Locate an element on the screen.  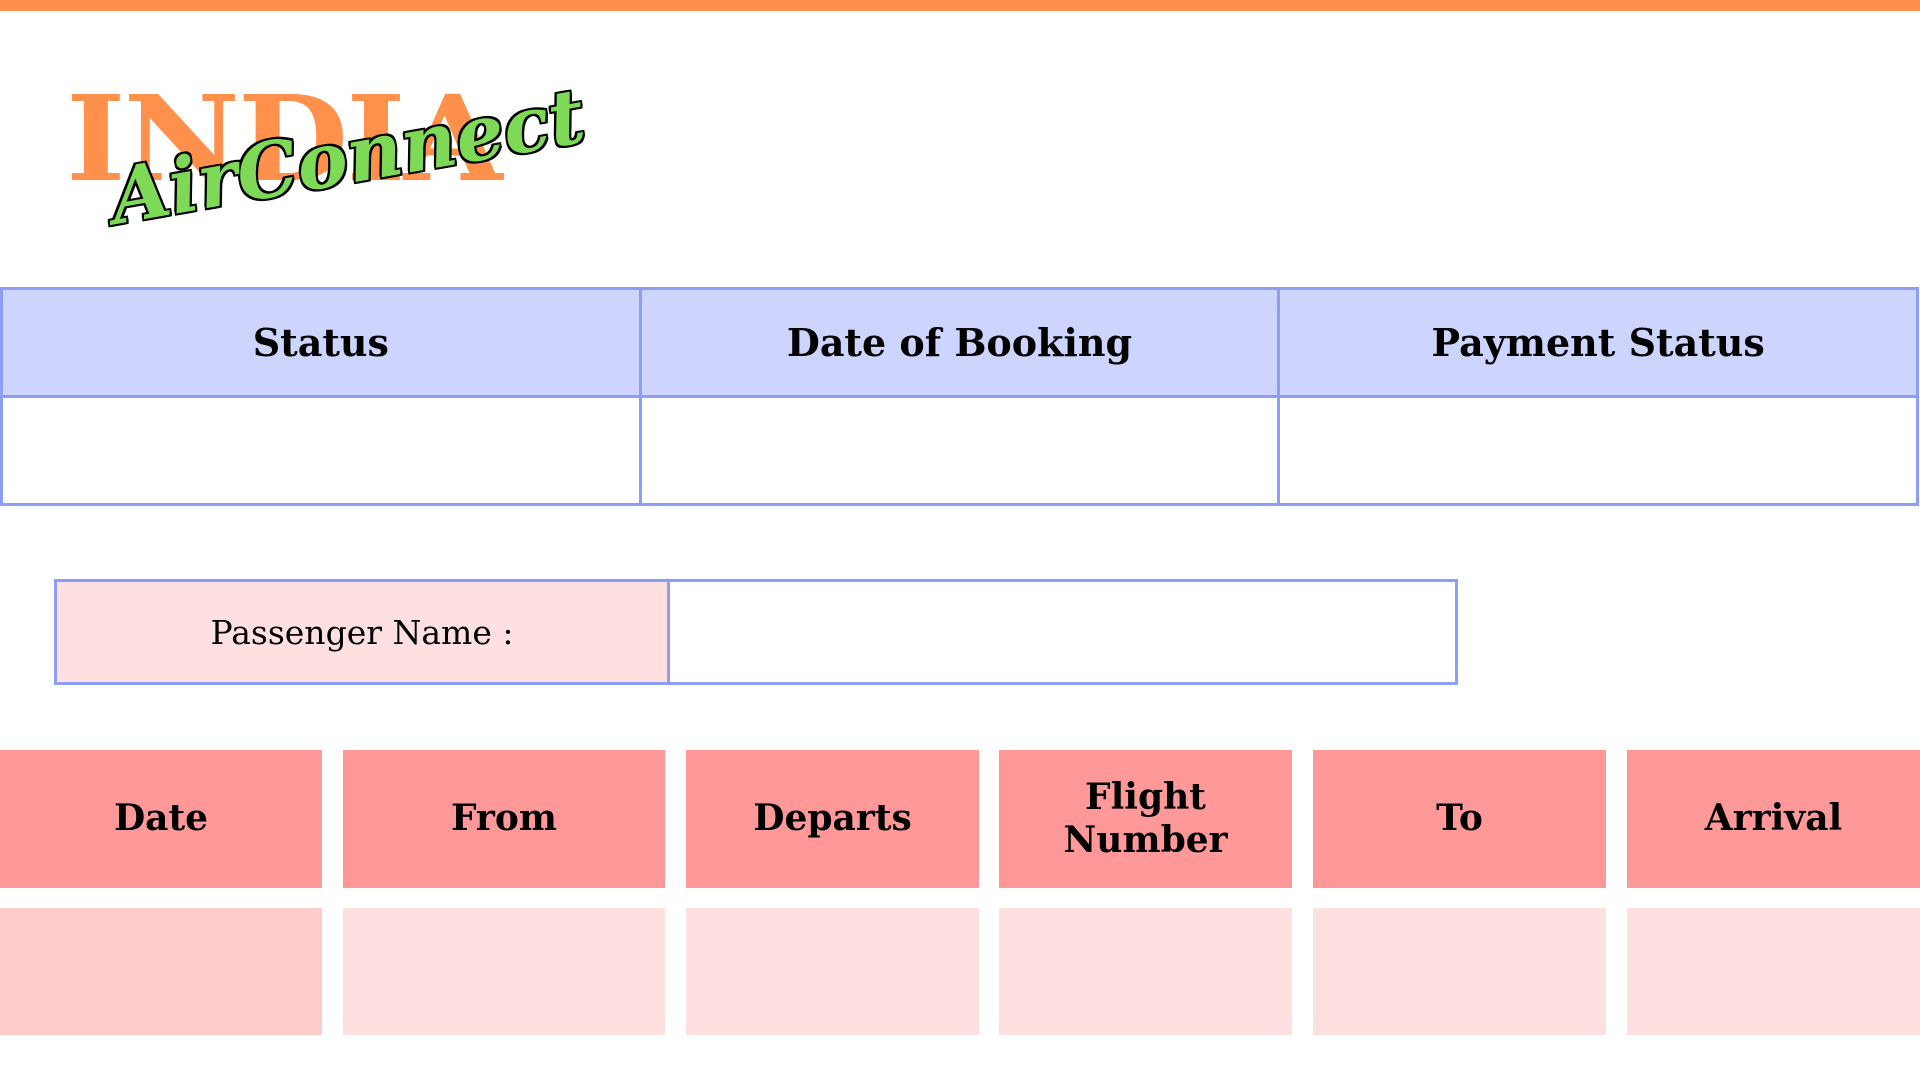
flight-column-departs: Departs is located at coordinates (832, 892).